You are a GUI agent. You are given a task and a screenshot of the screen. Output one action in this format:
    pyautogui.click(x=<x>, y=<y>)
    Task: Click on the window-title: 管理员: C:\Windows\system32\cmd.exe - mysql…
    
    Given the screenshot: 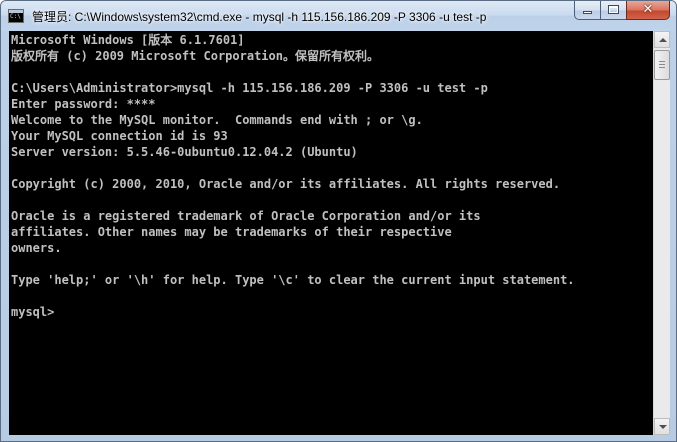 What is the action you would take?
    pyautogui.click(x=259, y=17)
    